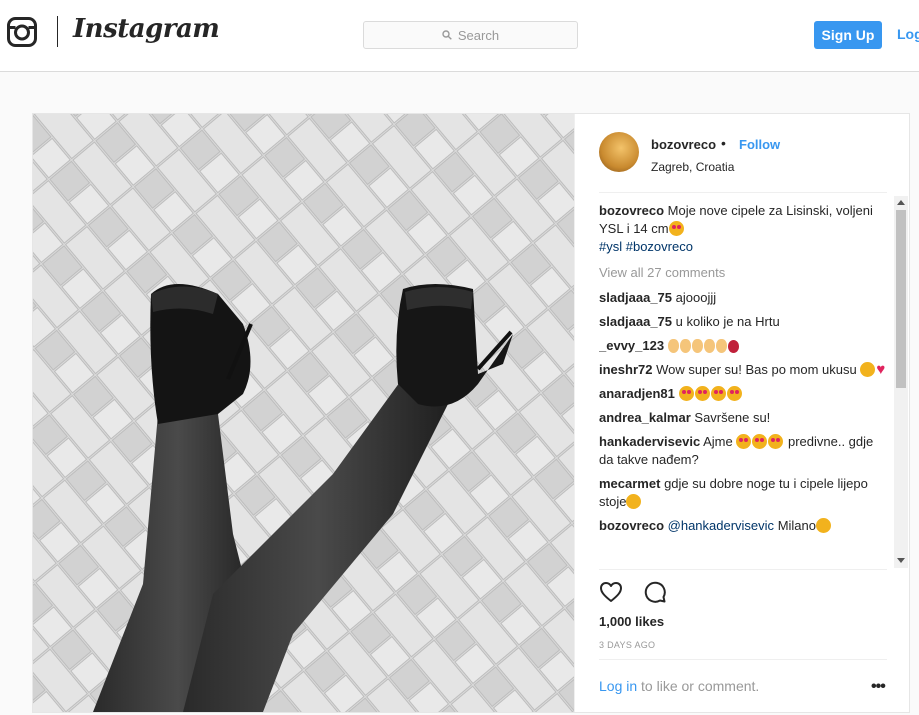 This screenshot has height=715, width=919. What do you see at coordinates (22, 32) in the screenshot?
I see `instagram-glyph-icon` at bounding box center [22, 32].